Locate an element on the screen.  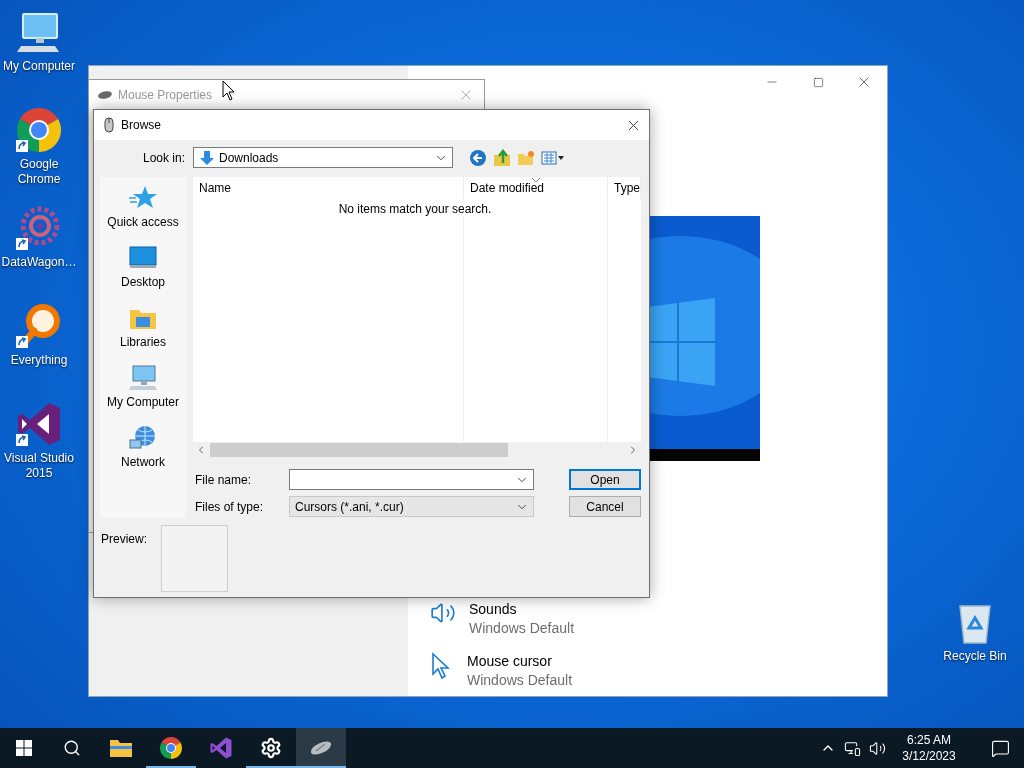
column-header: Name is located at coordinates (328, 188).